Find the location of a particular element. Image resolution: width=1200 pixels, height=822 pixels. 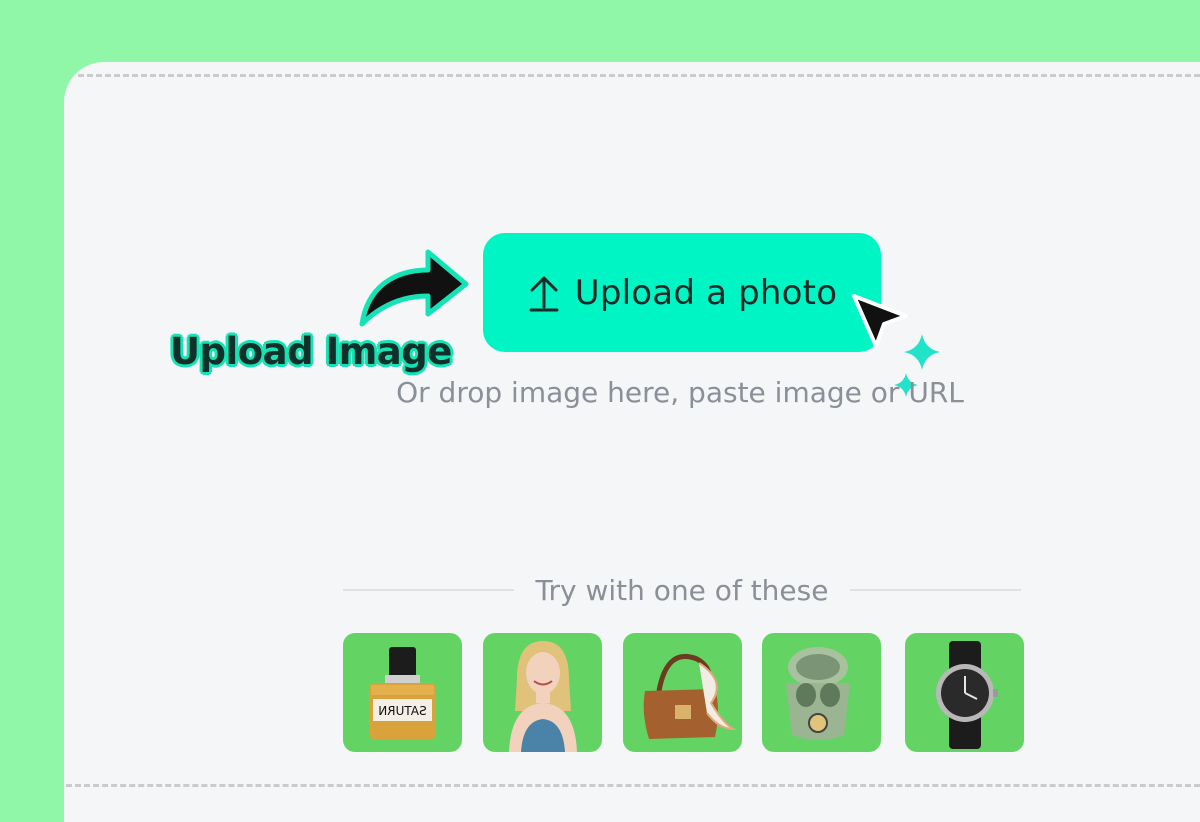

sample-portrait is located at coordinates (542, 692).